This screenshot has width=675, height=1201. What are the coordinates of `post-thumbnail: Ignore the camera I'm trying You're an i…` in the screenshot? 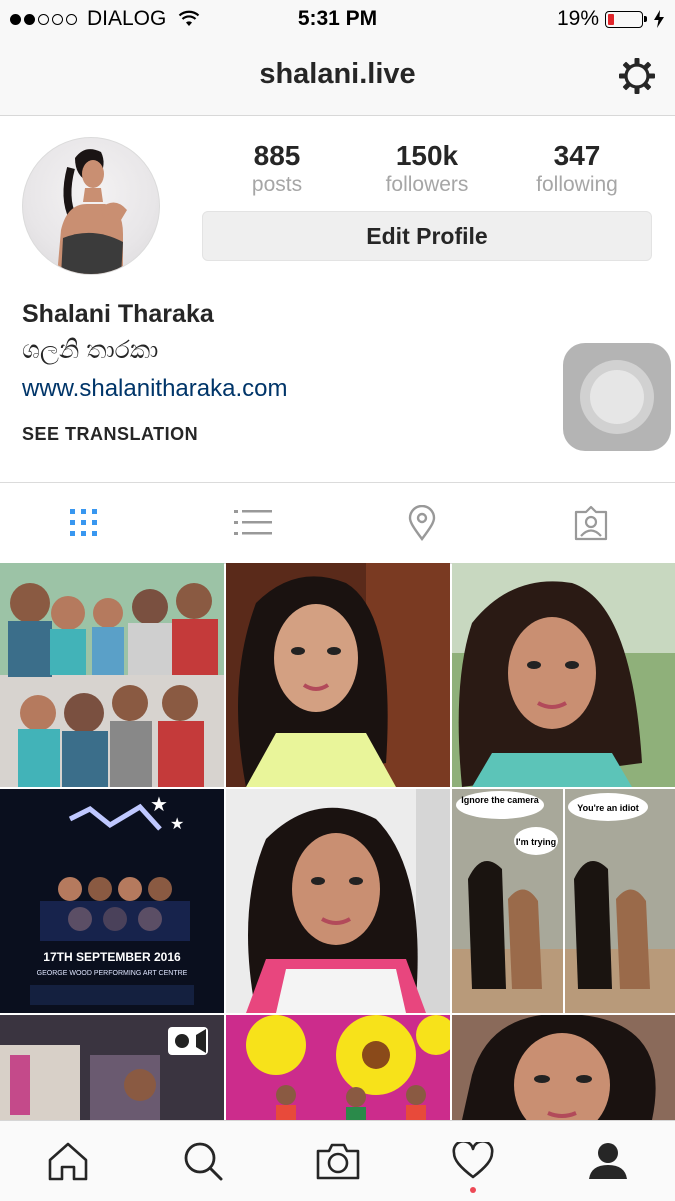 It's located at (563, 901).